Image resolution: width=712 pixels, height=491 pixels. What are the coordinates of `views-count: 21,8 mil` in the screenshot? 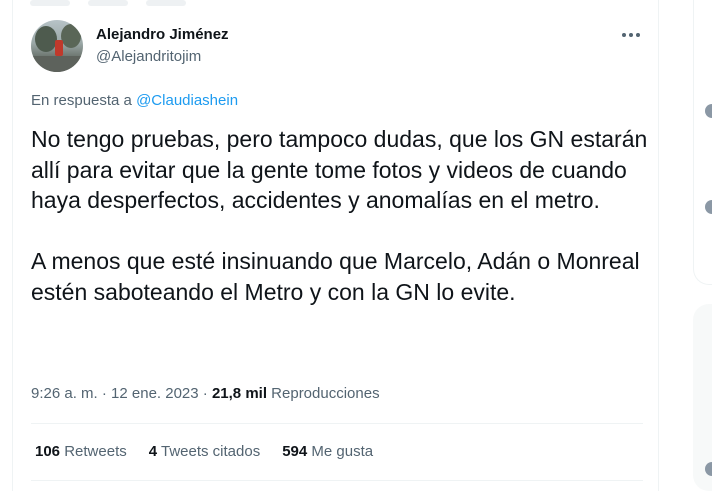 It's located at (239, 393).